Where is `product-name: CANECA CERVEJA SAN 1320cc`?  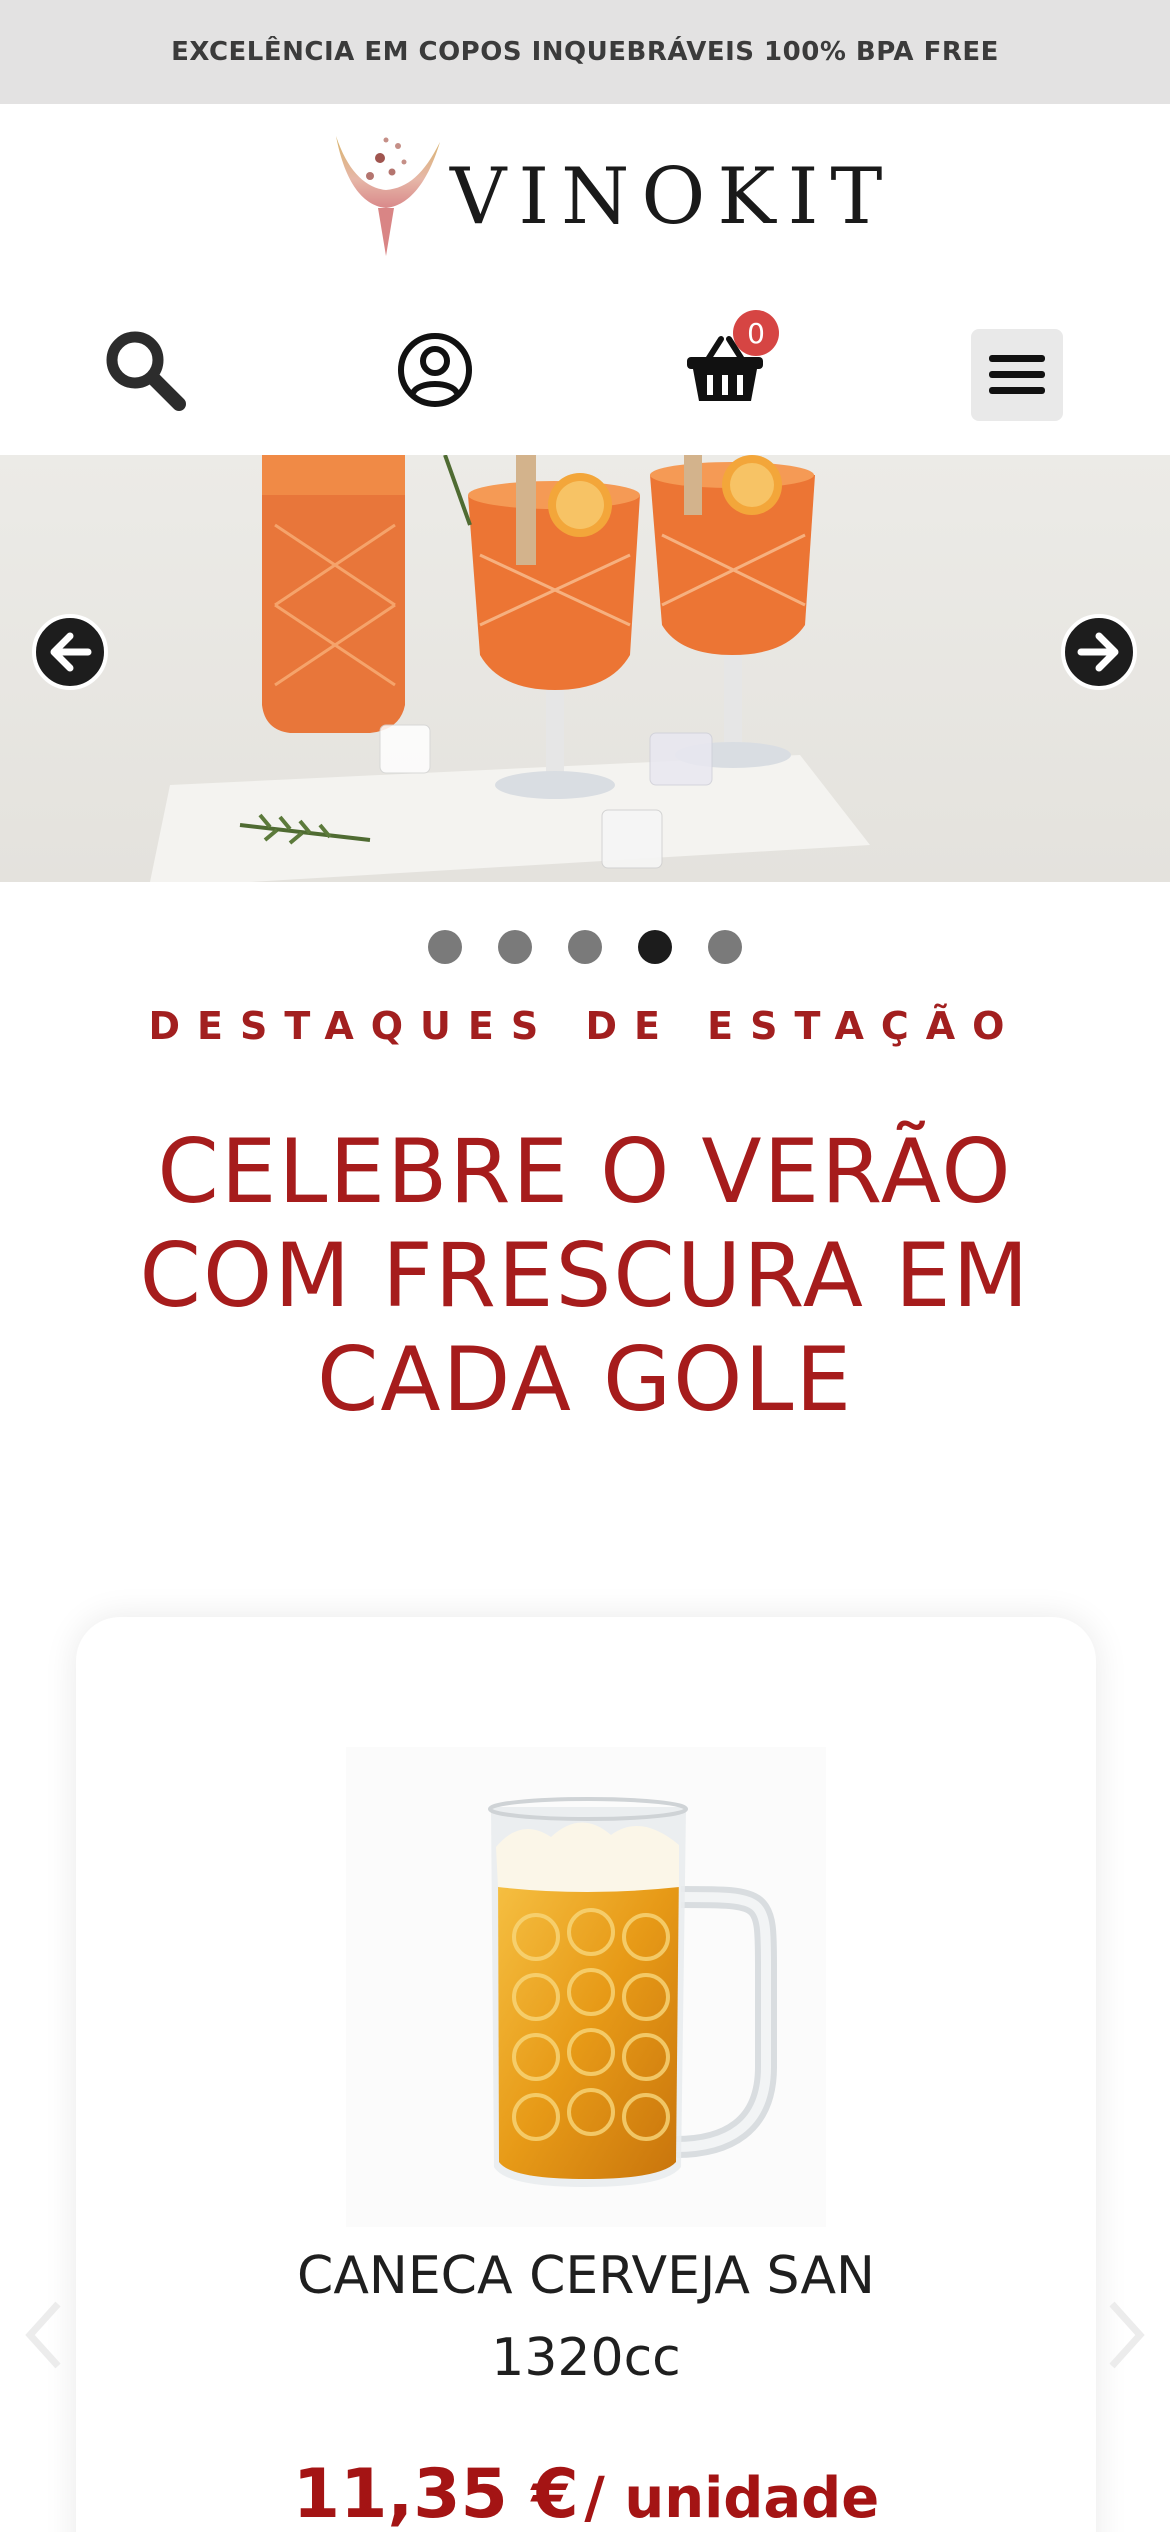 product-name: CANECA CERVEJA SAN 1320cc is located at coordinates (586, 2317).